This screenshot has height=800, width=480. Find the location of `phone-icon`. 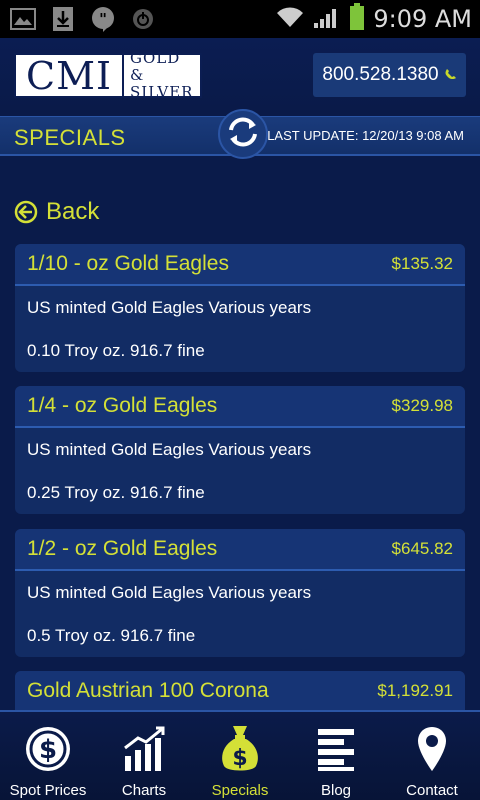

phone-icon is located at coordinates (451, 75).